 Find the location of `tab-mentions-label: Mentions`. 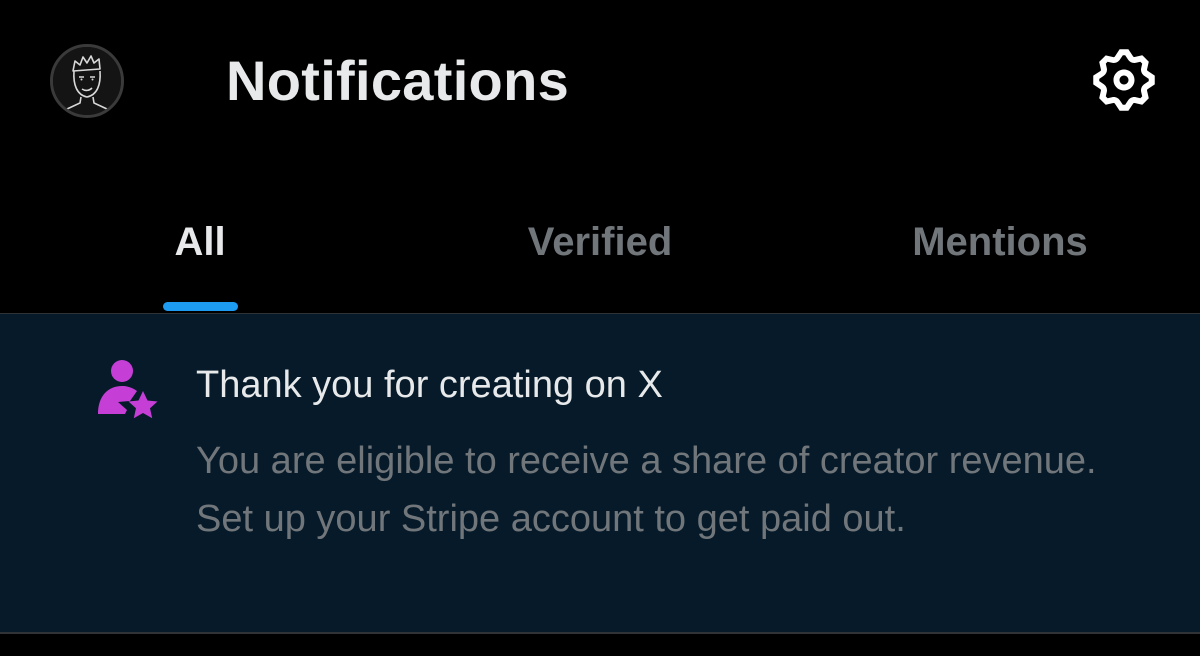

tab-mentions-label: Mentions is located at coordinates (1000, 242).